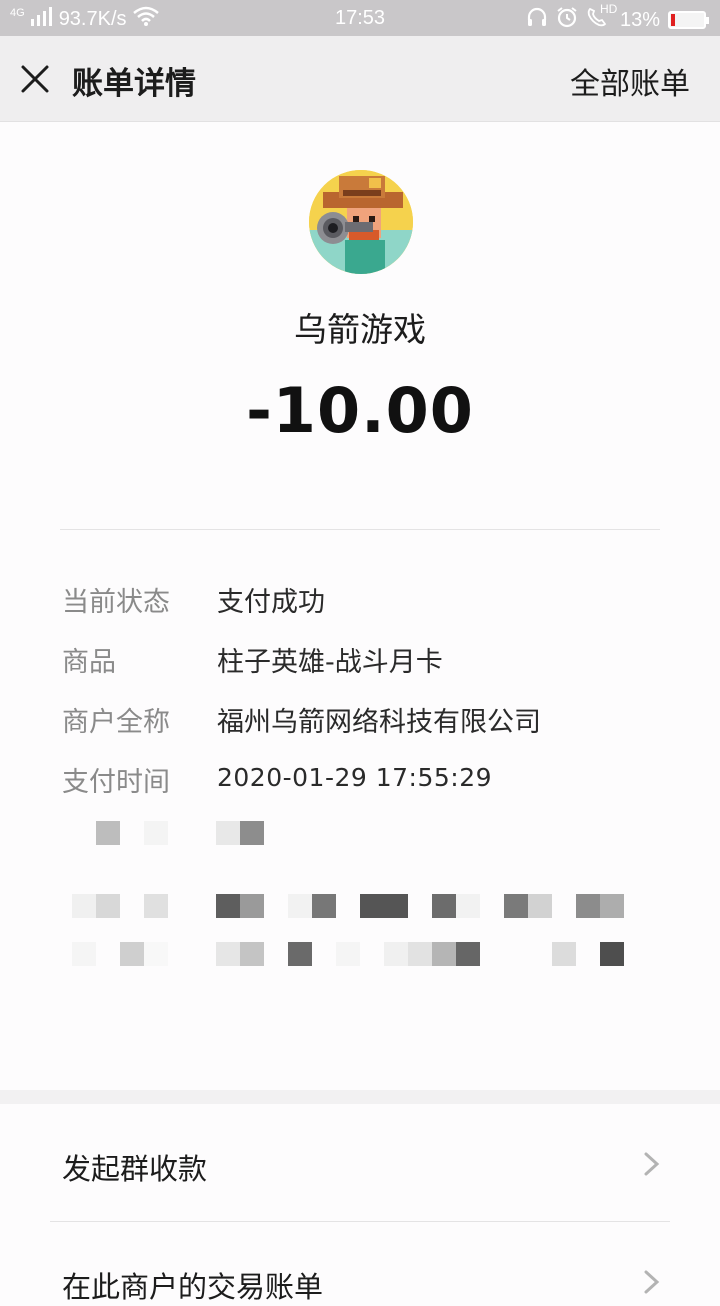 This screenshot has height=1306, width=720. Describe the element at coordinates (116, 782) in the screenshot. I see `detail-label: 支付时间` at that location.